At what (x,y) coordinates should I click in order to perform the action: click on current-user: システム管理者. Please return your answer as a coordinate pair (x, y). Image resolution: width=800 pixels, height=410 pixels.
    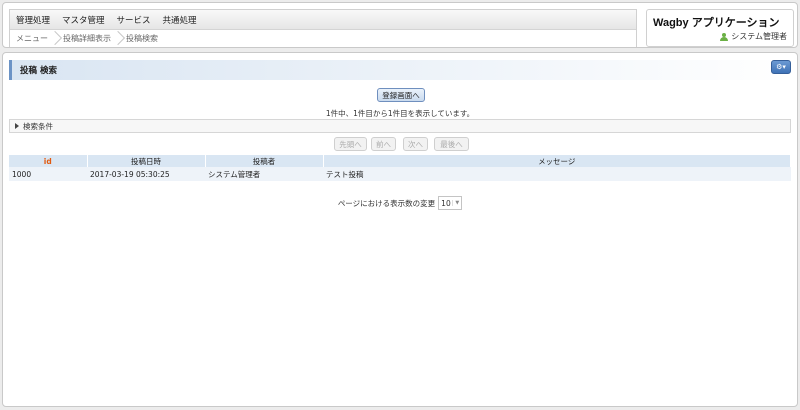
    Looking at the image, I should click on (753, 36).